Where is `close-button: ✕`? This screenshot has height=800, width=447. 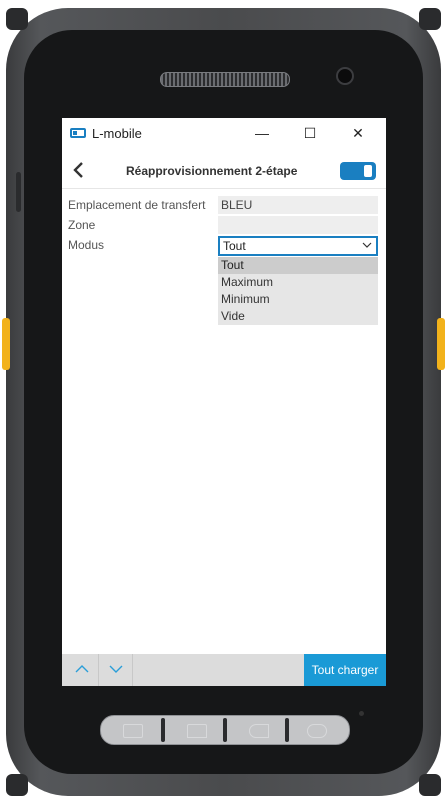
close-button: ✕ is located at coordinates (358, 133).